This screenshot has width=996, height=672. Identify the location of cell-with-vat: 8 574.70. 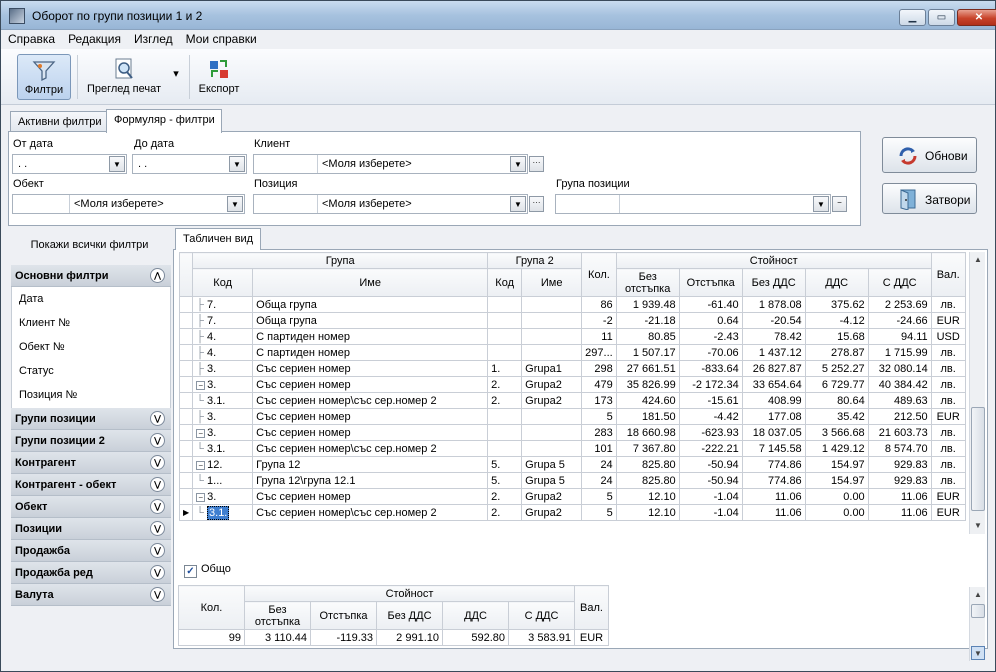
(899, 448).